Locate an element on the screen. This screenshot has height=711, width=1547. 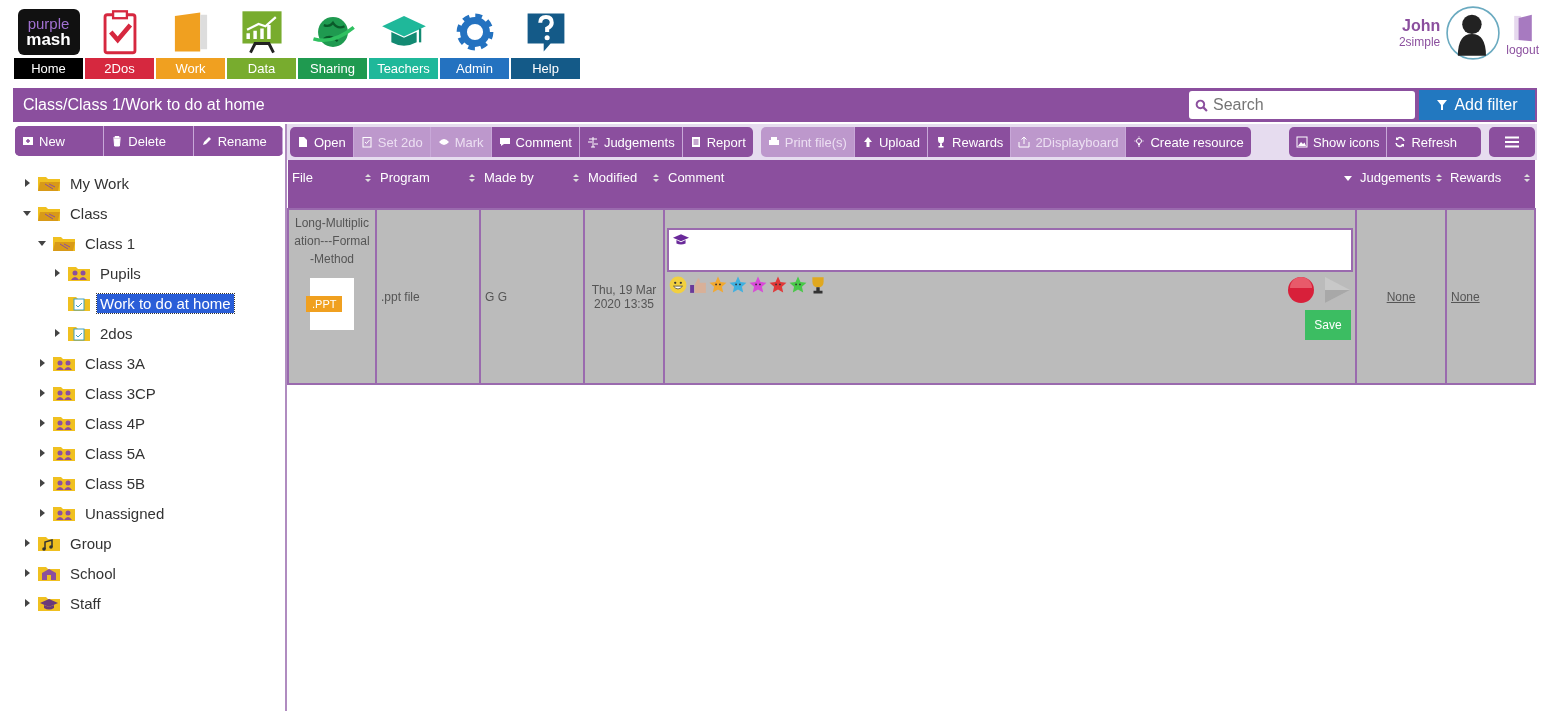
toolbar-button: Judgements is located at coordinates (631, 142).